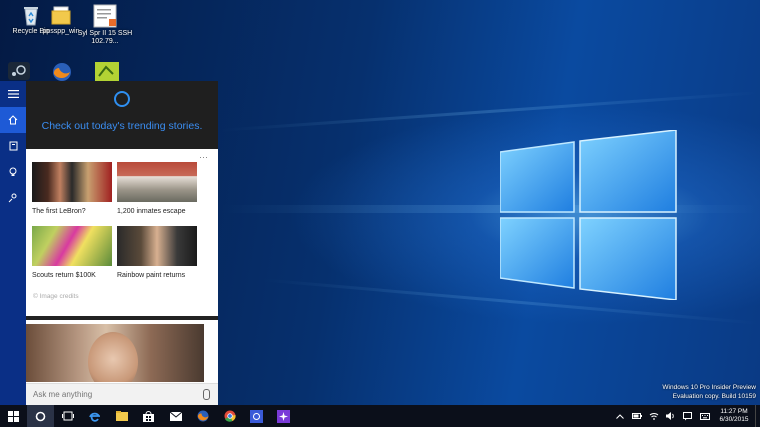 The image size is (760, 427). Describe the element at coordinates (122, 99) in the screenshot. I see `cortana-ring-icon` at that location.